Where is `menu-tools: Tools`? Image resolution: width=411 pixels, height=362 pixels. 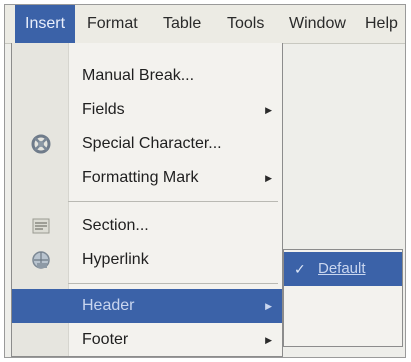 menu-tools: Tools is located at coordinates (245, 24).